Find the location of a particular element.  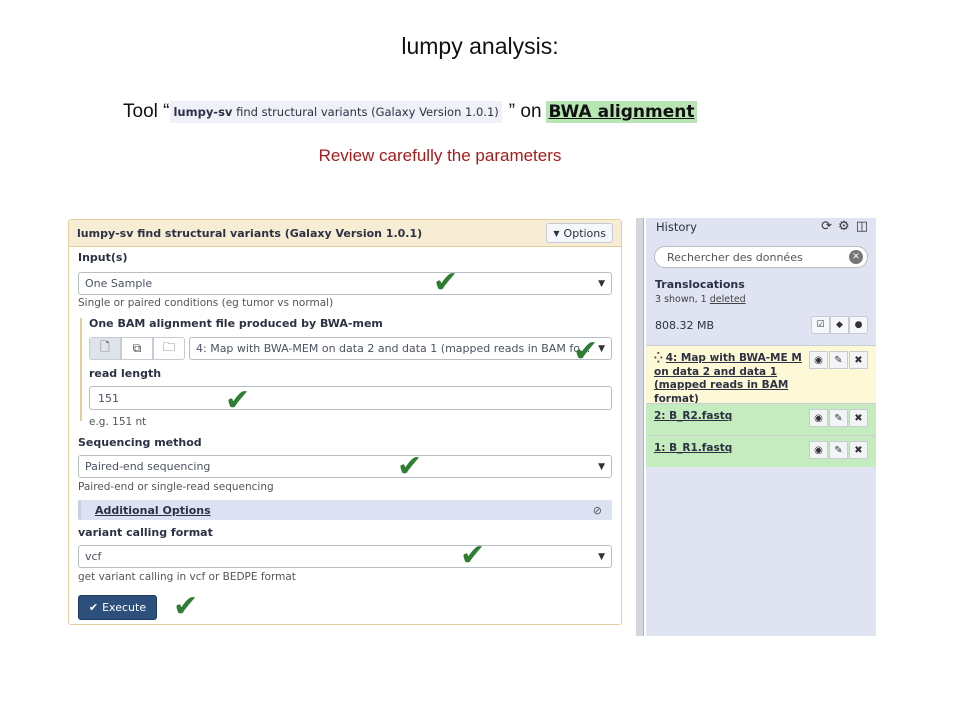

search-placeholder: Rechercher des données is located at coordinates (735, 257).